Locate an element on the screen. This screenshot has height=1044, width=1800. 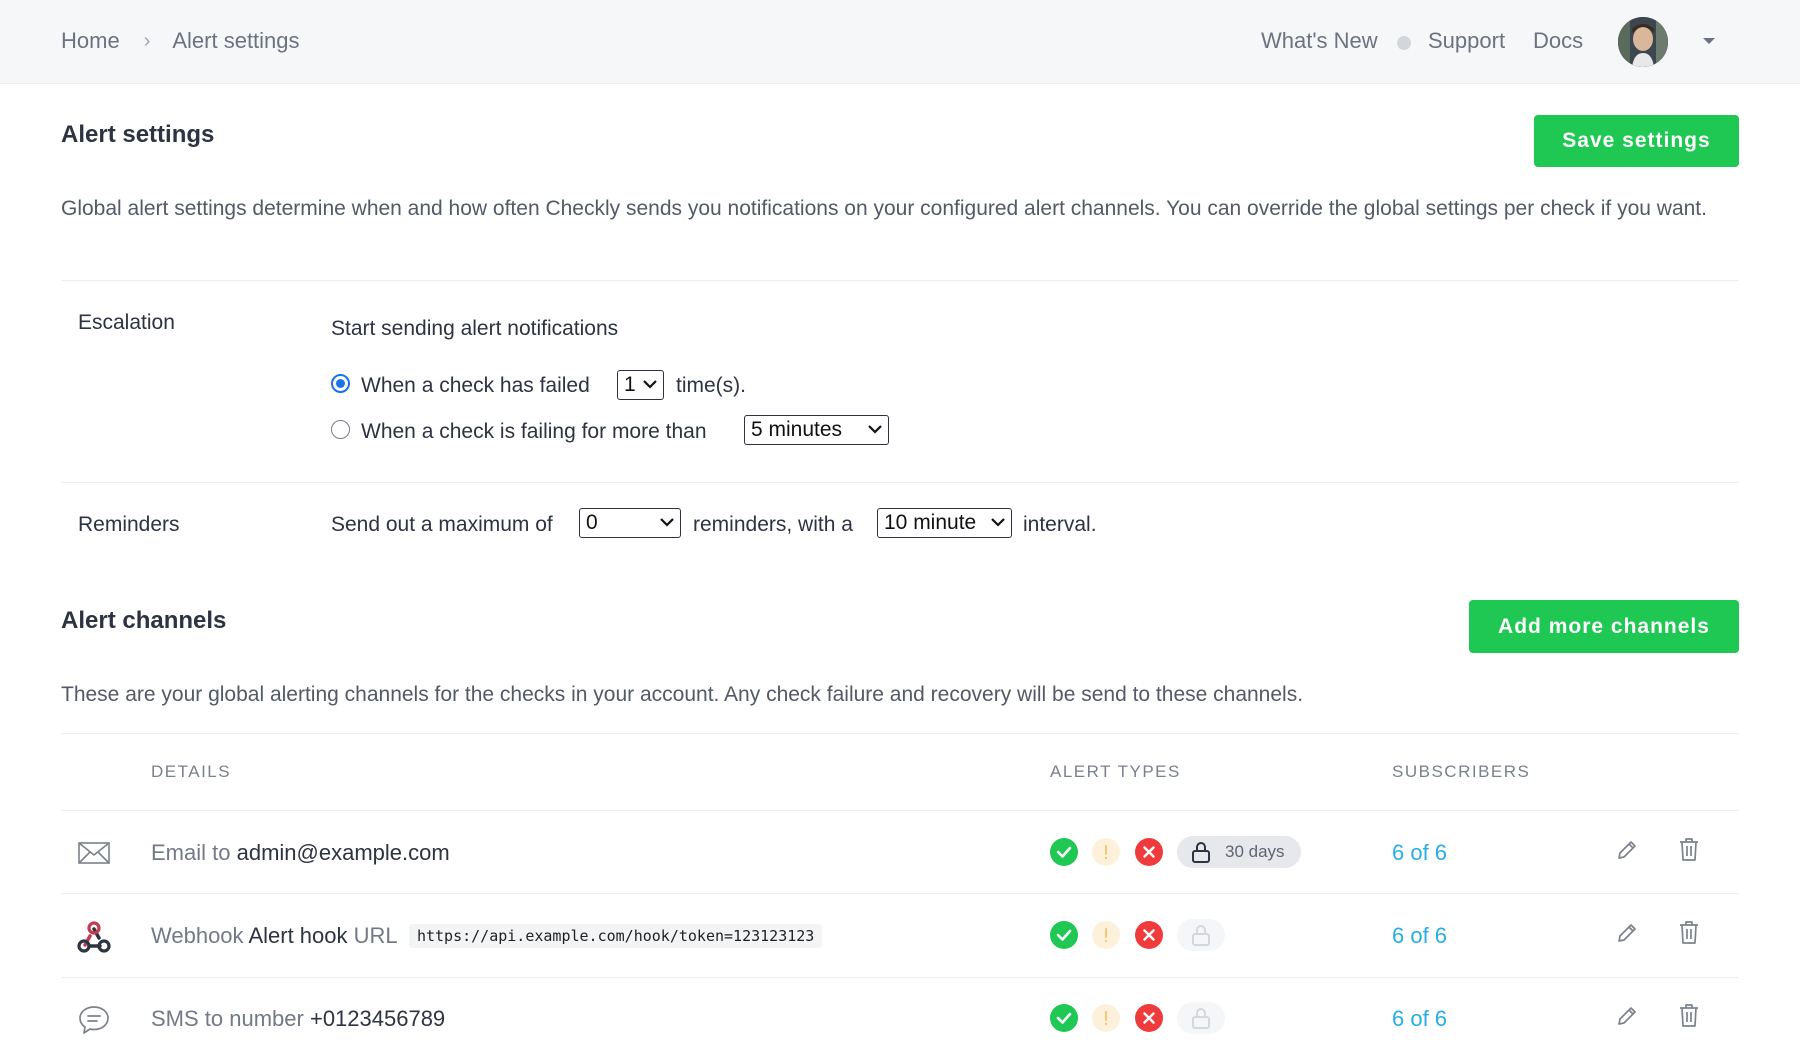
breadcrumb-home: Home is located at coordinates (90, 41).